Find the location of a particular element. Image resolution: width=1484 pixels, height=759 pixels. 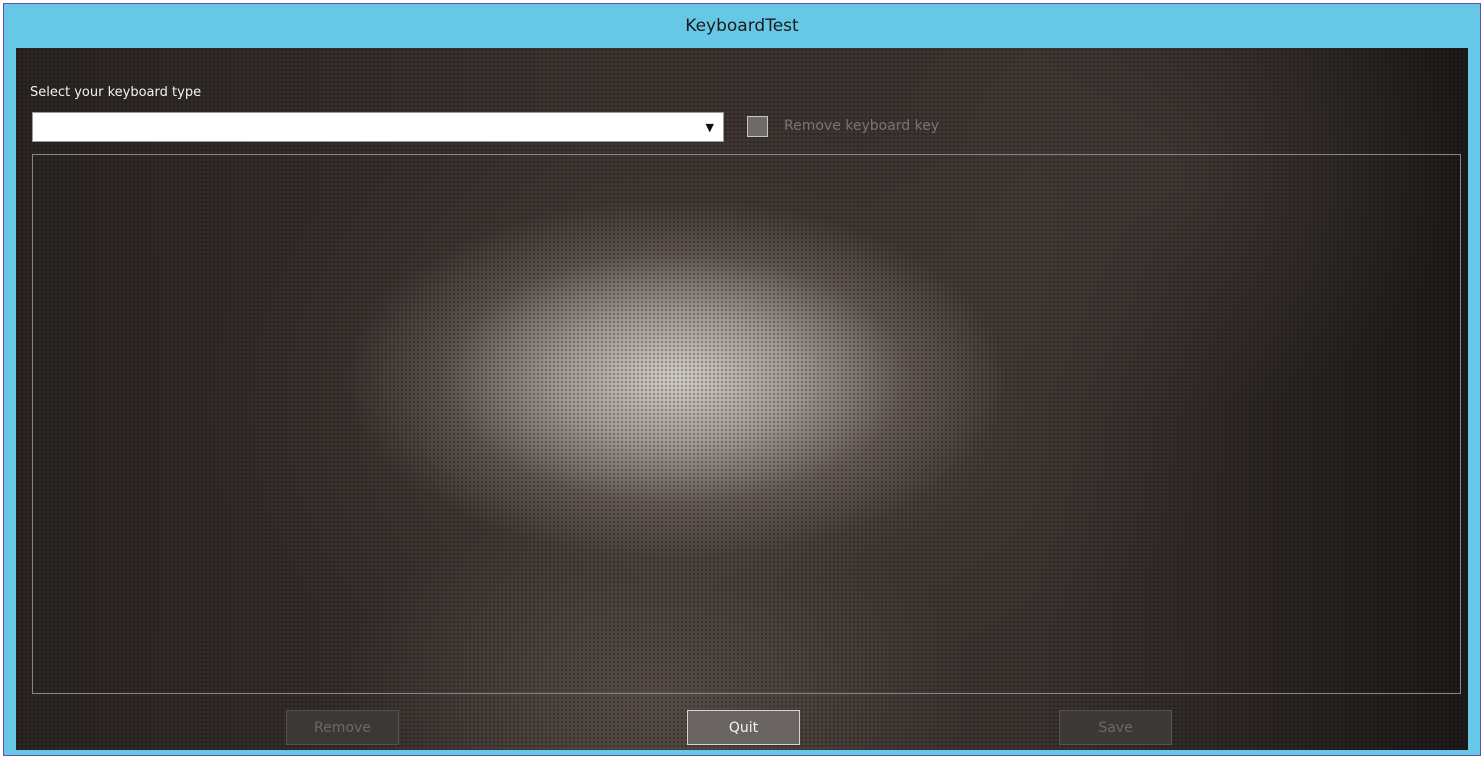

remove-keyboard-key-checkbox is located at coordinates (757, 126).